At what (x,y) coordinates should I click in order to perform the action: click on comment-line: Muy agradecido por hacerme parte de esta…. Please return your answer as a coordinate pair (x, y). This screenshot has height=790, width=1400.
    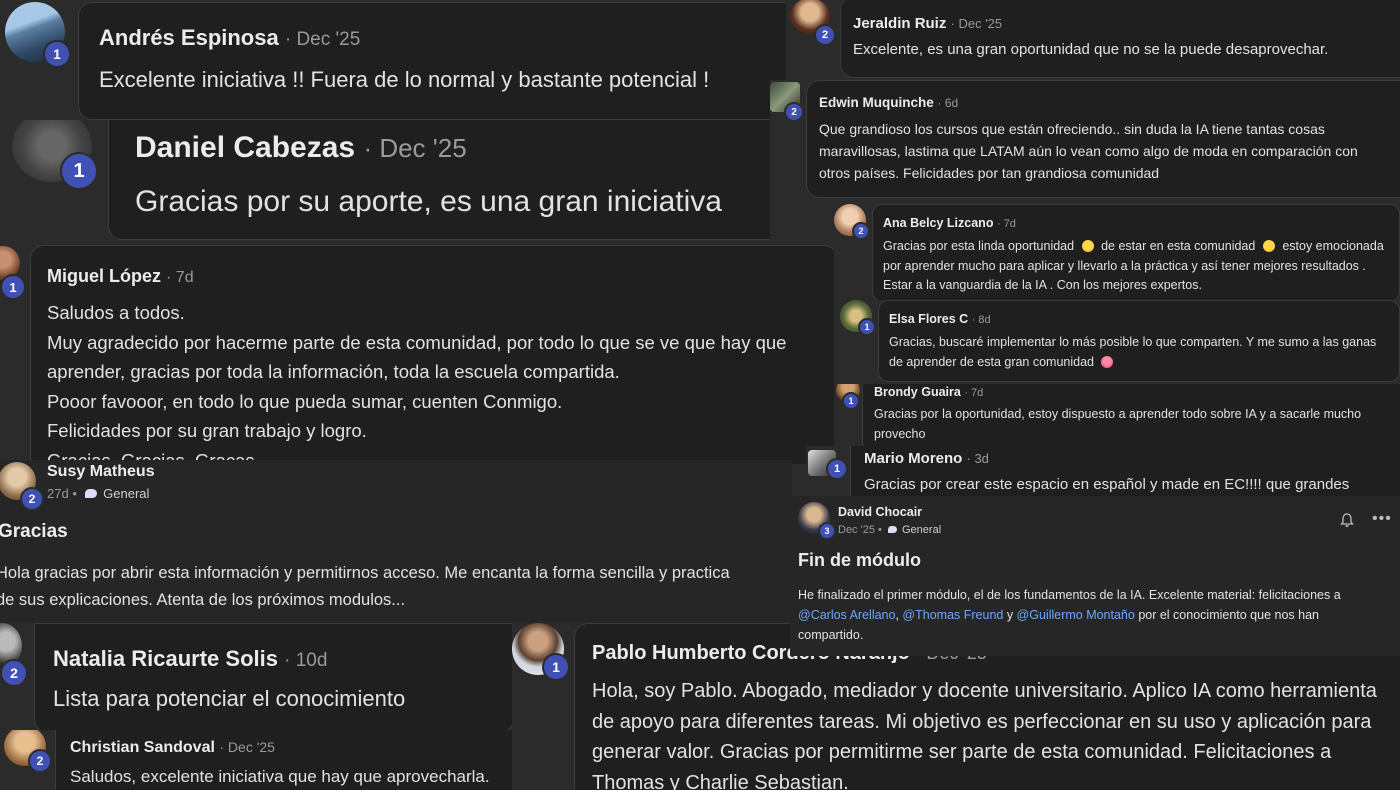
    Looking at the image, I should click on (417, 342).